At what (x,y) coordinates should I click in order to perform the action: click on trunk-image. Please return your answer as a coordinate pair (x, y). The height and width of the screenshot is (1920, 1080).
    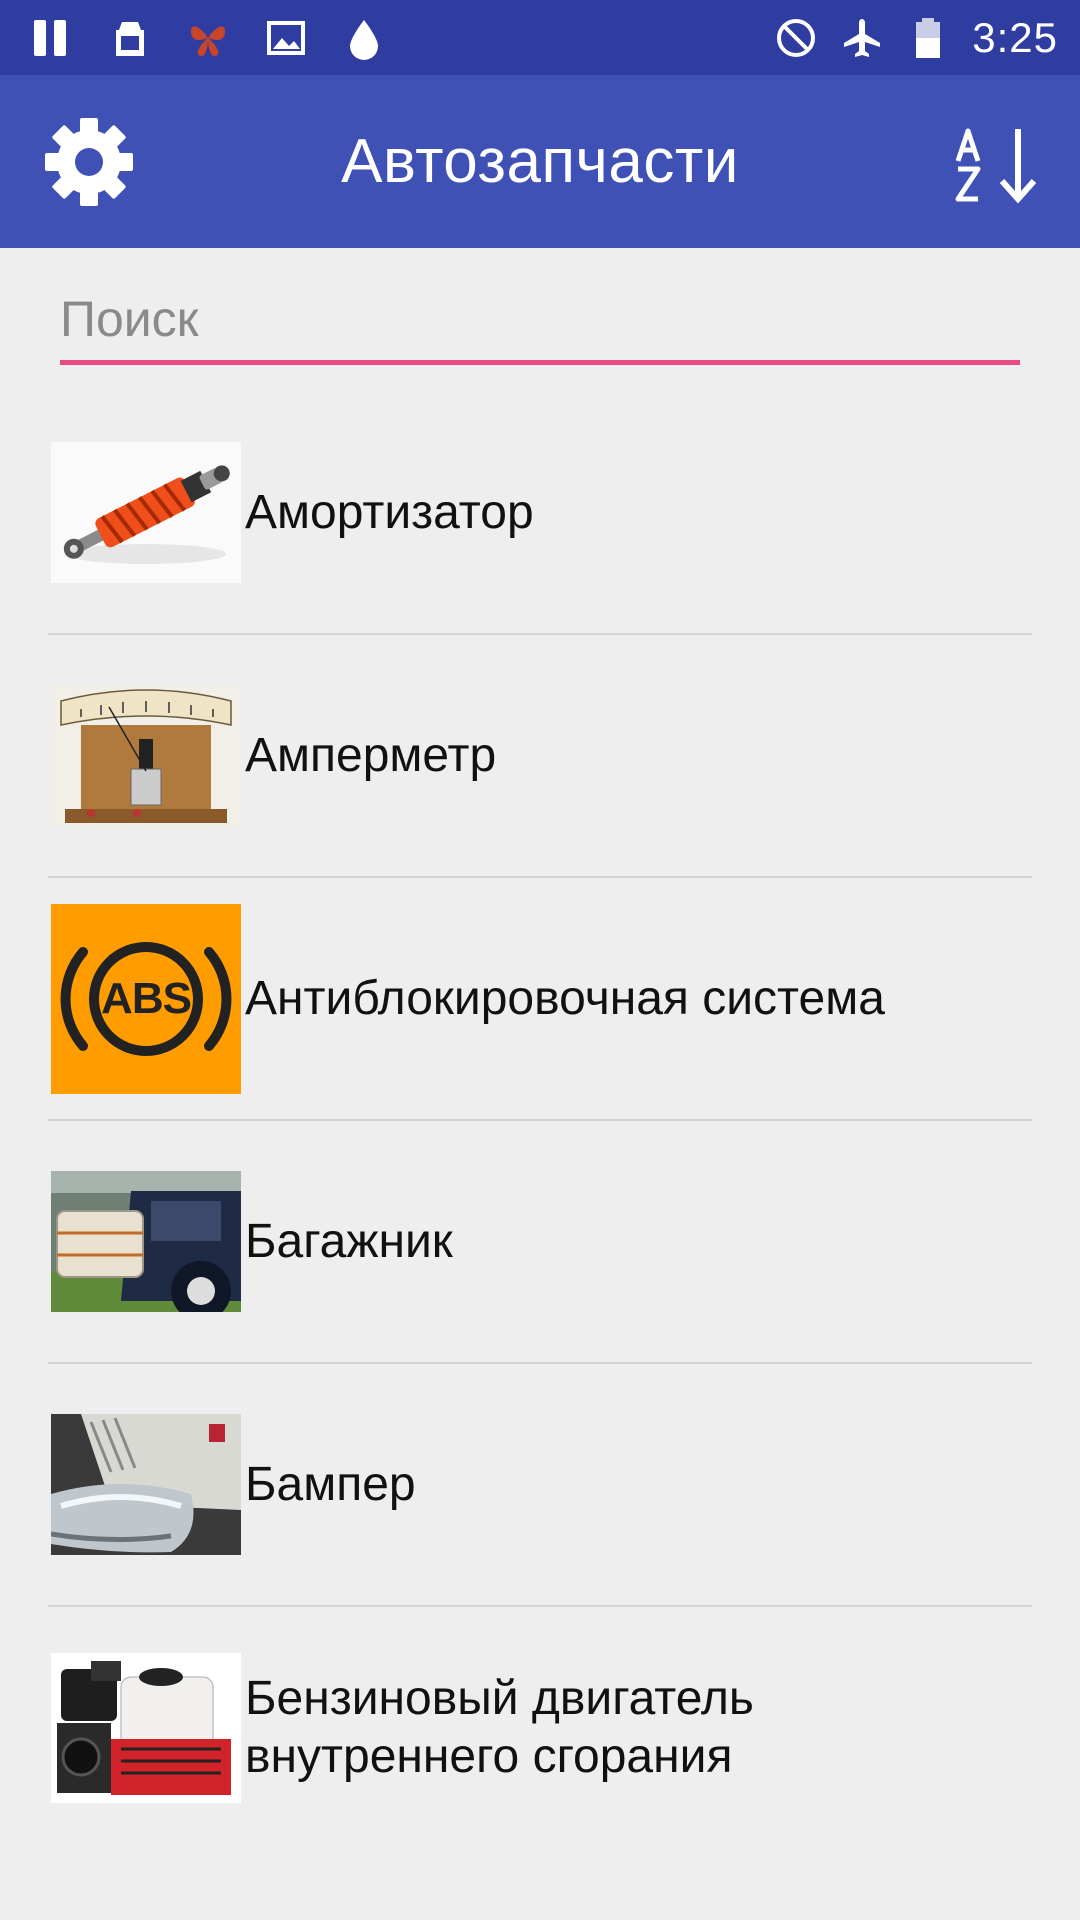
    Looking at the image, I should click on (146, 1241).